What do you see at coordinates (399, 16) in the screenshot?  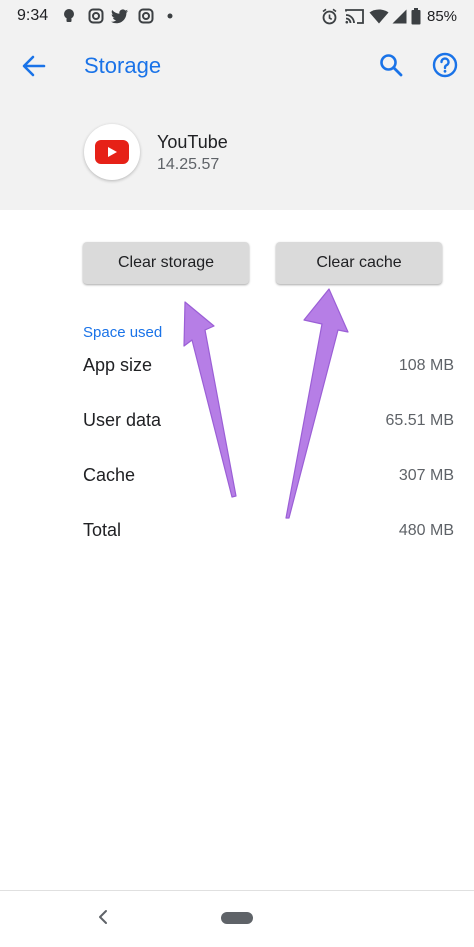 I see `signal-icon` at bounding box center [399, 16].